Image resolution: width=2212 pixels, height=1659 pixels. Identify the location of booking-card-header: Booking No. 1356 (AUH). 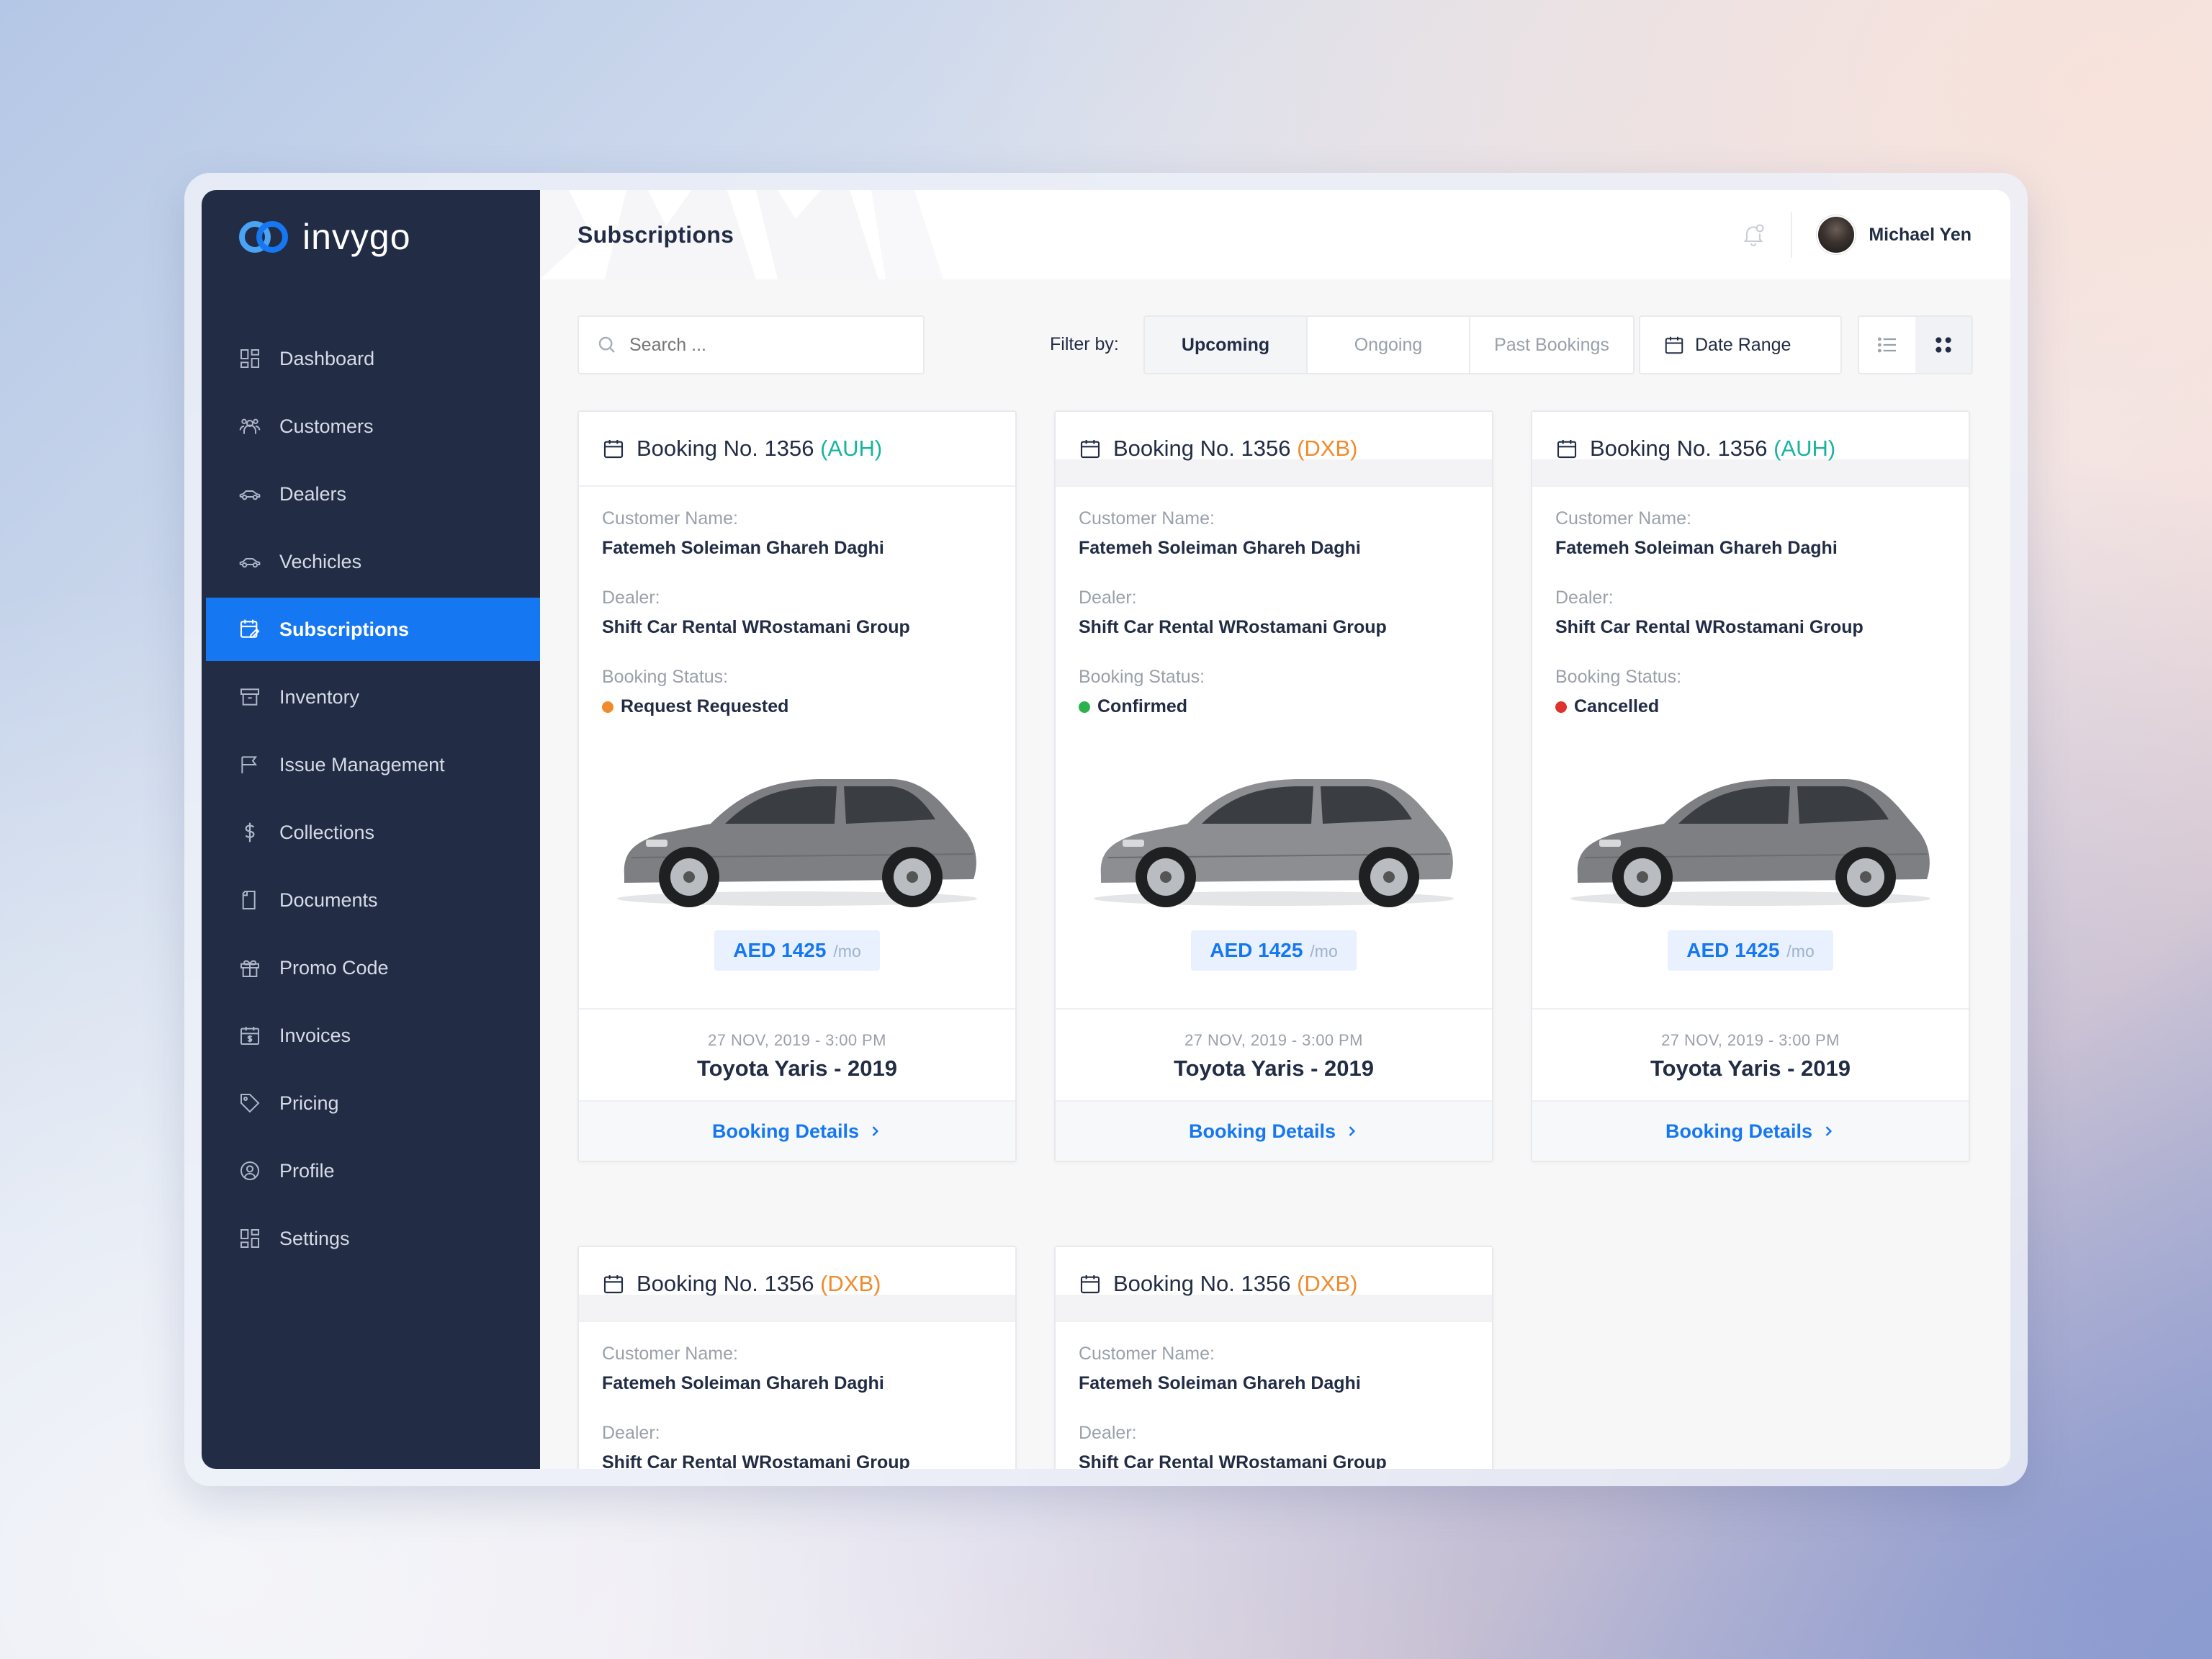
(797, 449).